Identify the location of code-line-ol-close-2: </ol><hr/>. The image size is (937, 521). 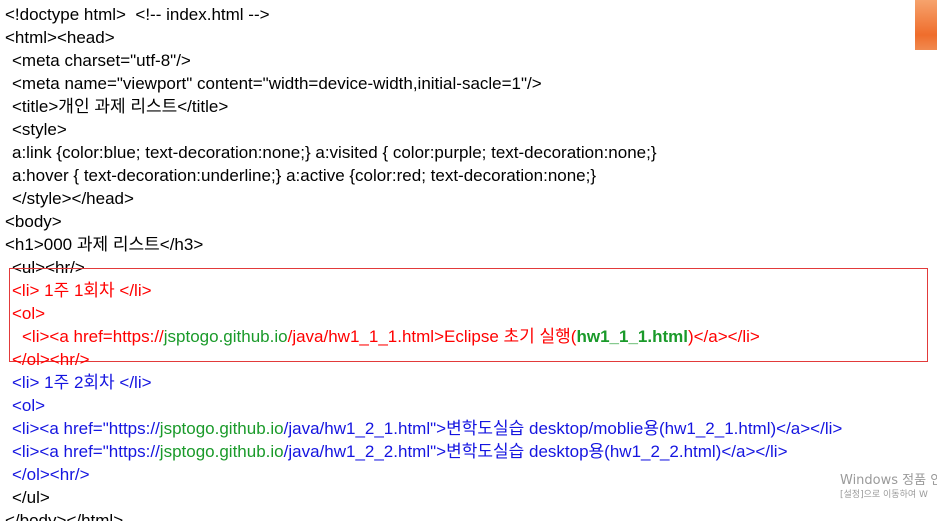
(51, 474).